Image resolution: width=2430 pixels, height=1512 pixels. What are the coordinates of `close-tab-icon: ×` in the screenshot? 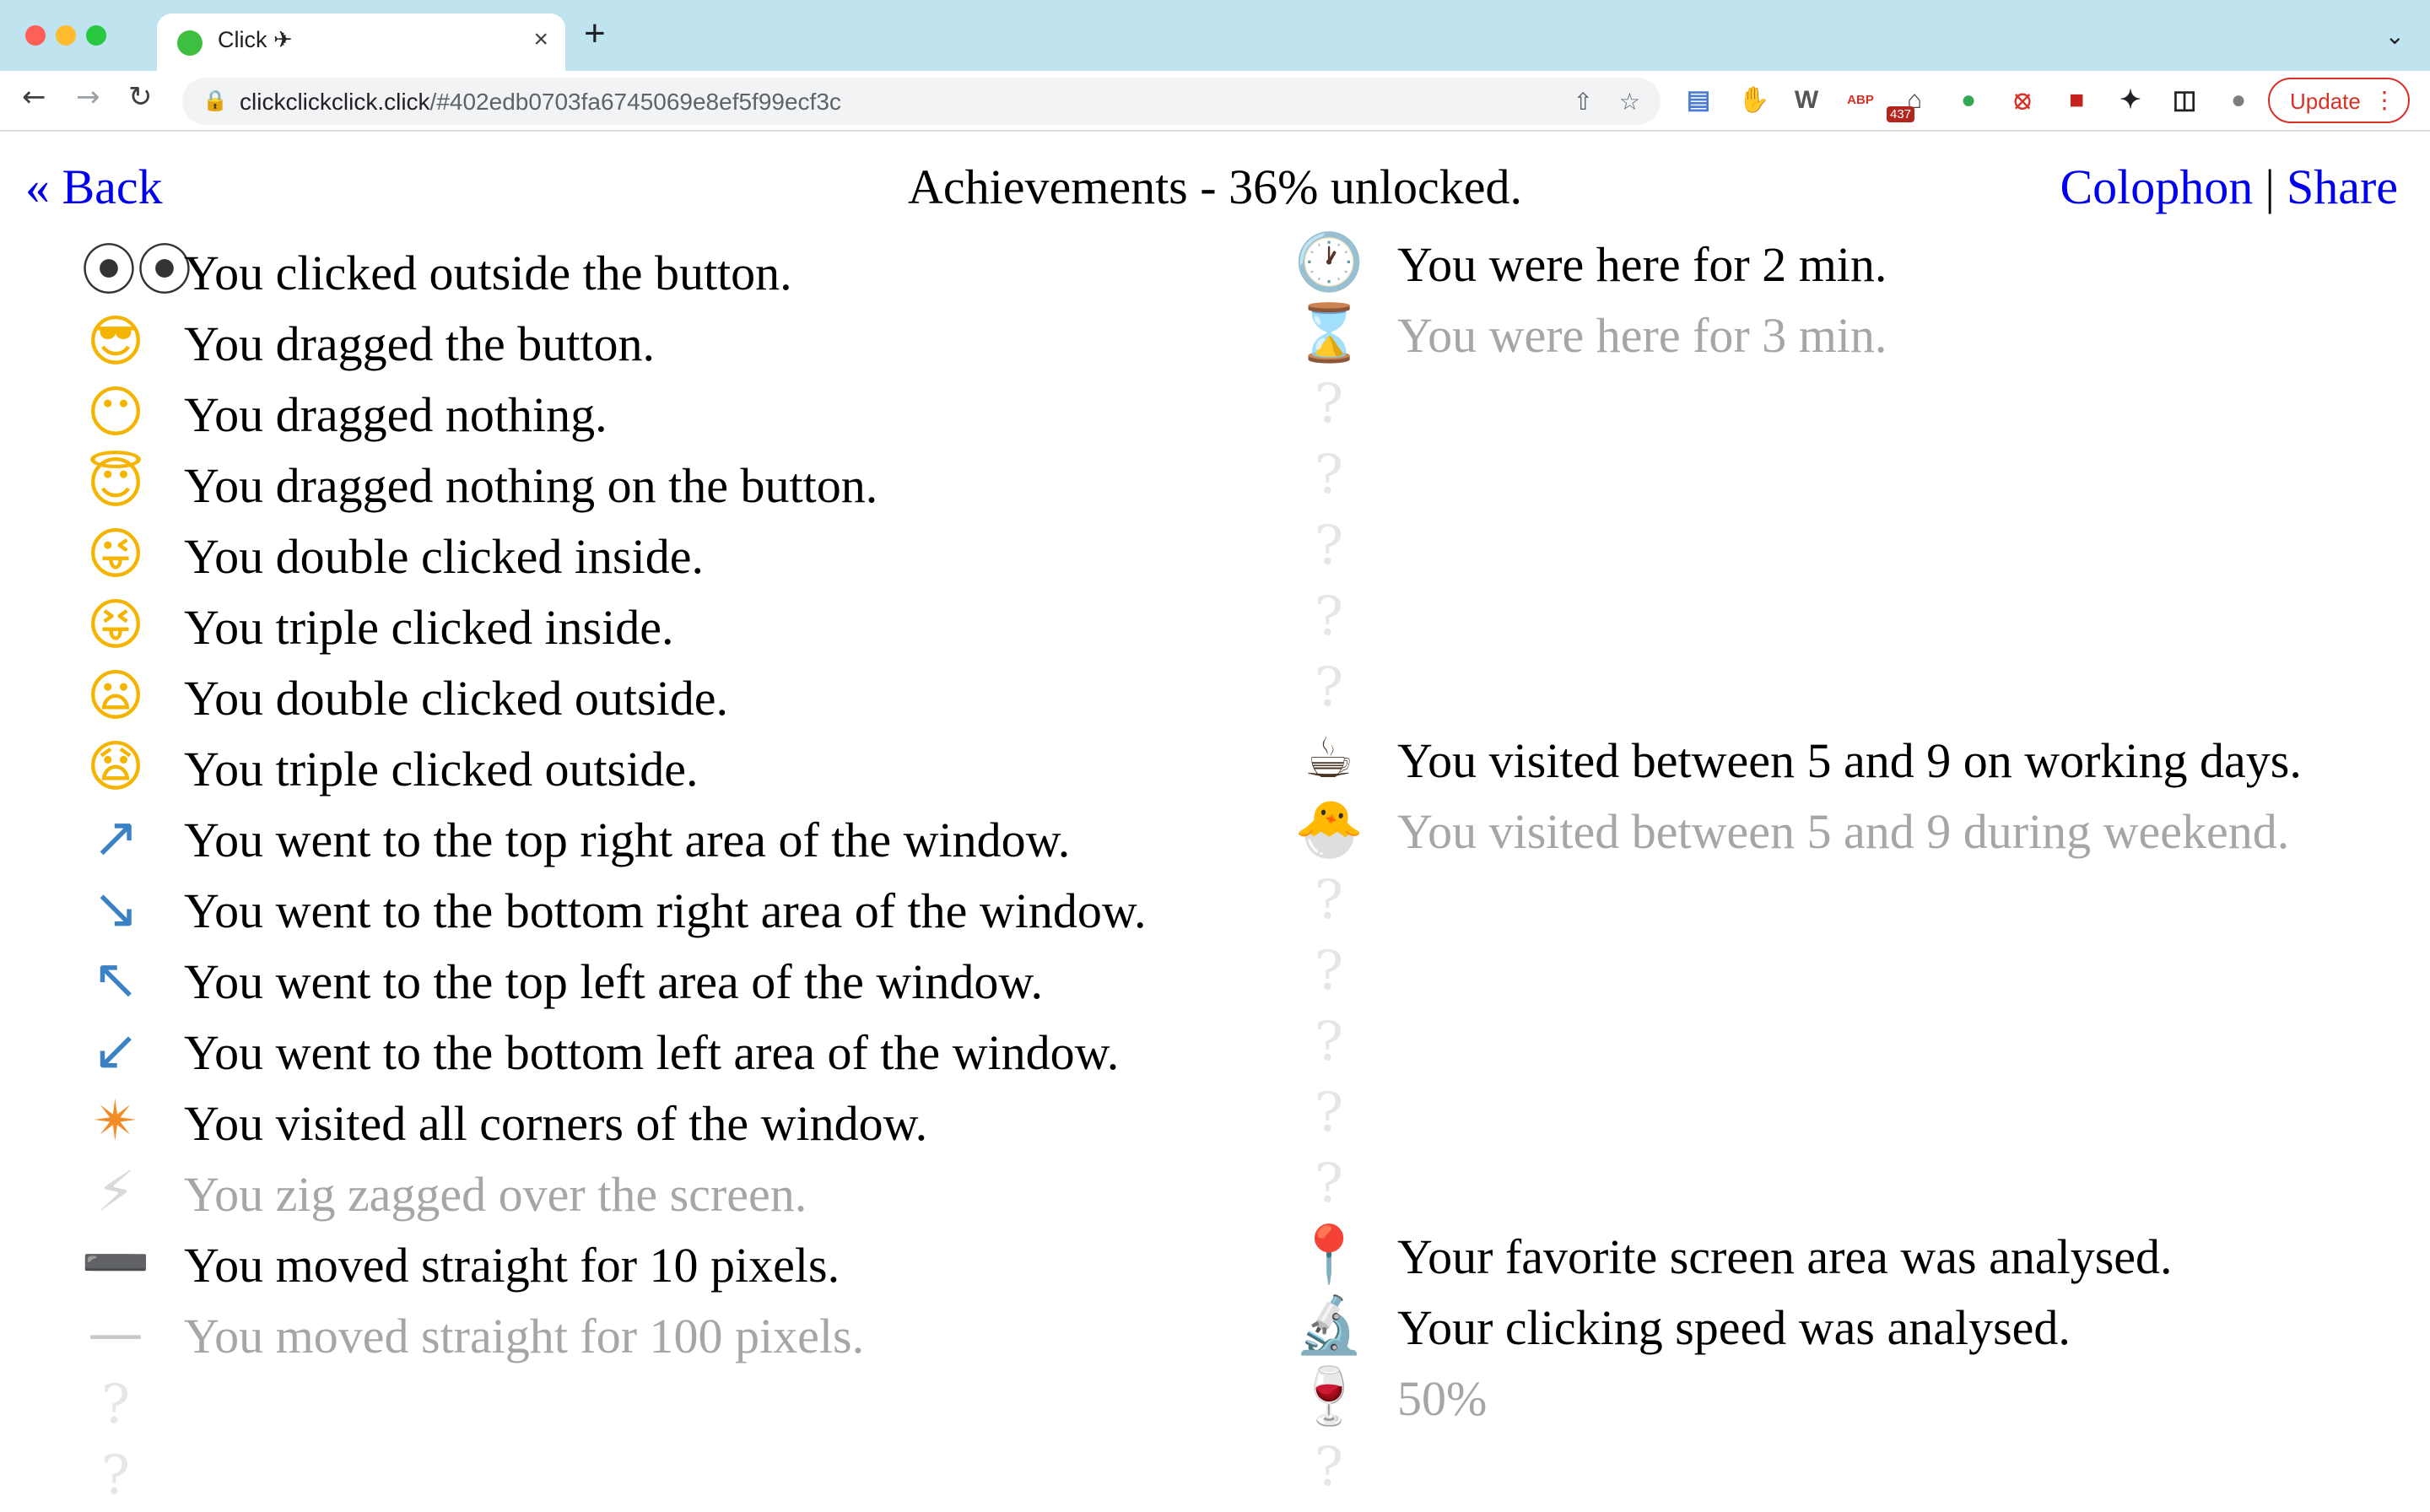 It's located at (540, 39).